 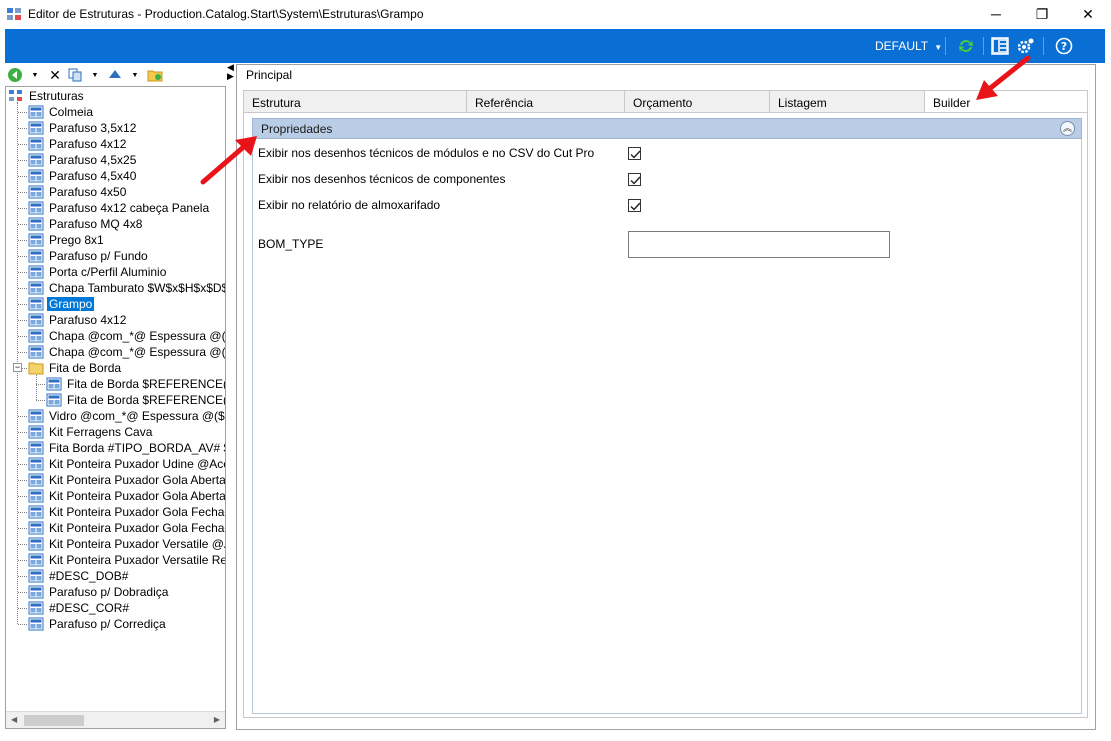 What do you see at coordinates (1042, 14) in the screenshot?
I see `maximize-button: ❐` at bounding box center [1042, 14].